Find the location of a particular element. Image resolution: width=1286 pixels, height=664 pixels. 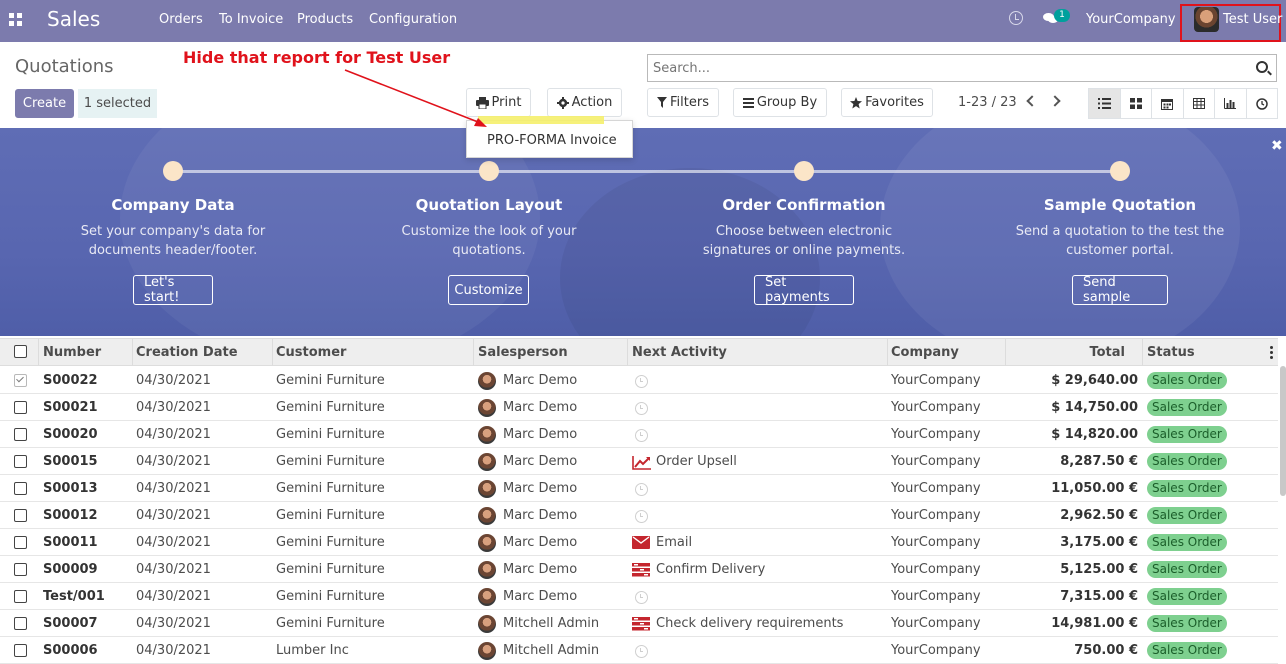

search-bar is located at coordinates (962, 68).